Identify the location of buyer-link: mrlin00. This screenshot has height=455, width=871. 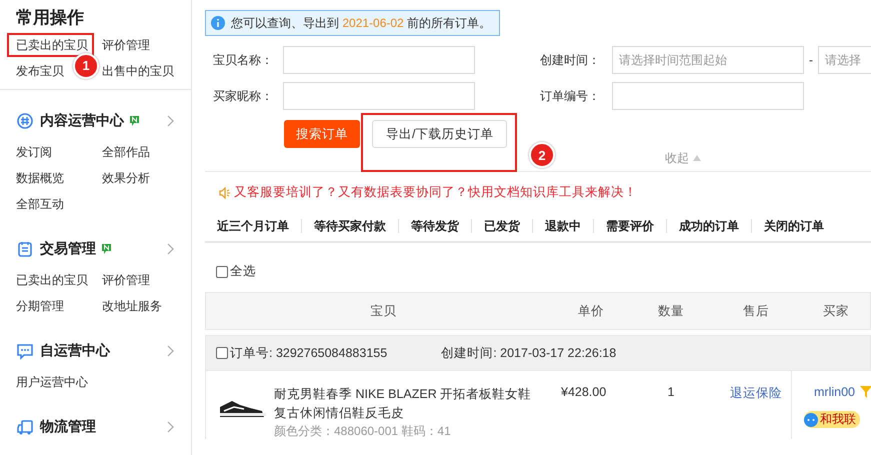
(834, 392).